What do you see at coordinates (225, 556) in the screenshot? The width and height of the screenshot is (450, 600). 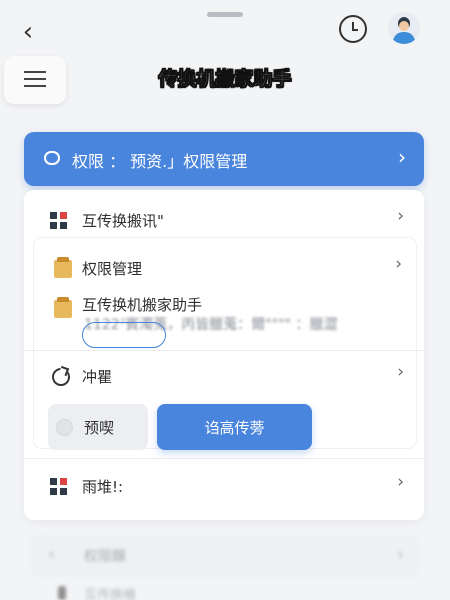 I see `ghost-list-item: ‹ 权限醸 ›` at bounding box center [225, 556].